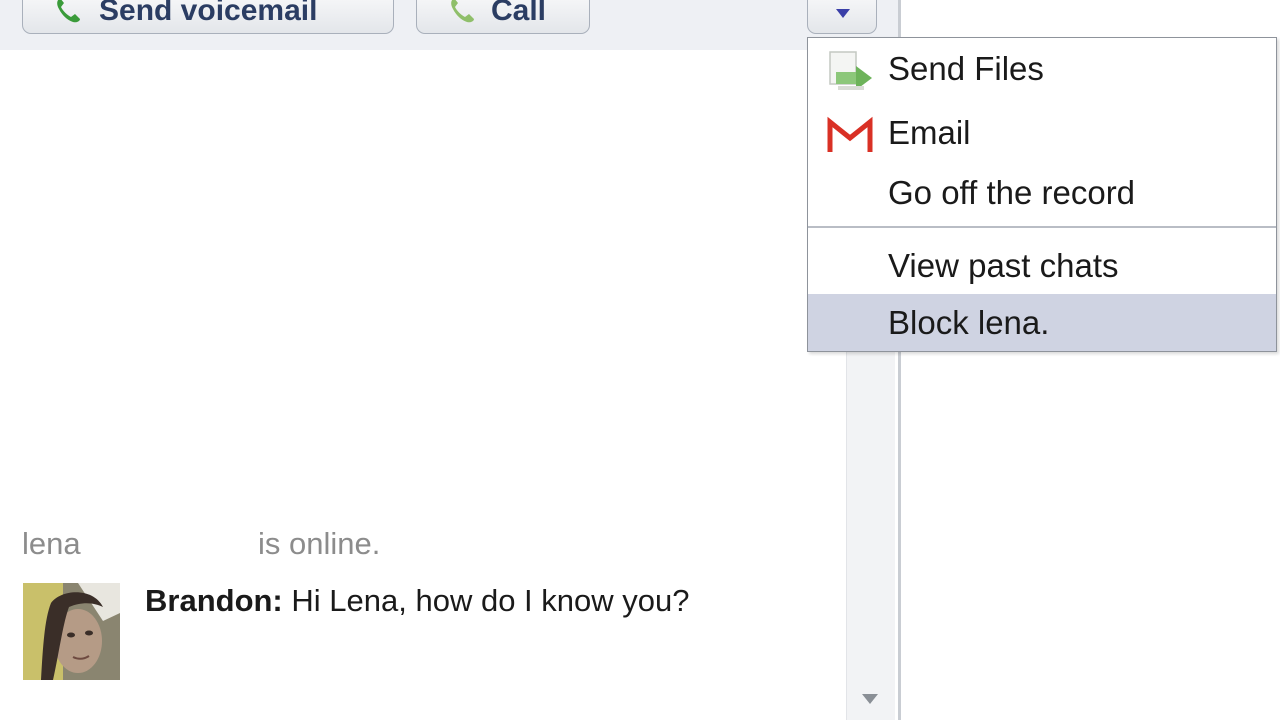 This screenshot has width=1280, height=720. What do you see at coordinates (519, 13) in the screenshot?
I see `call-label: Call` at bounding box center [519, 13].